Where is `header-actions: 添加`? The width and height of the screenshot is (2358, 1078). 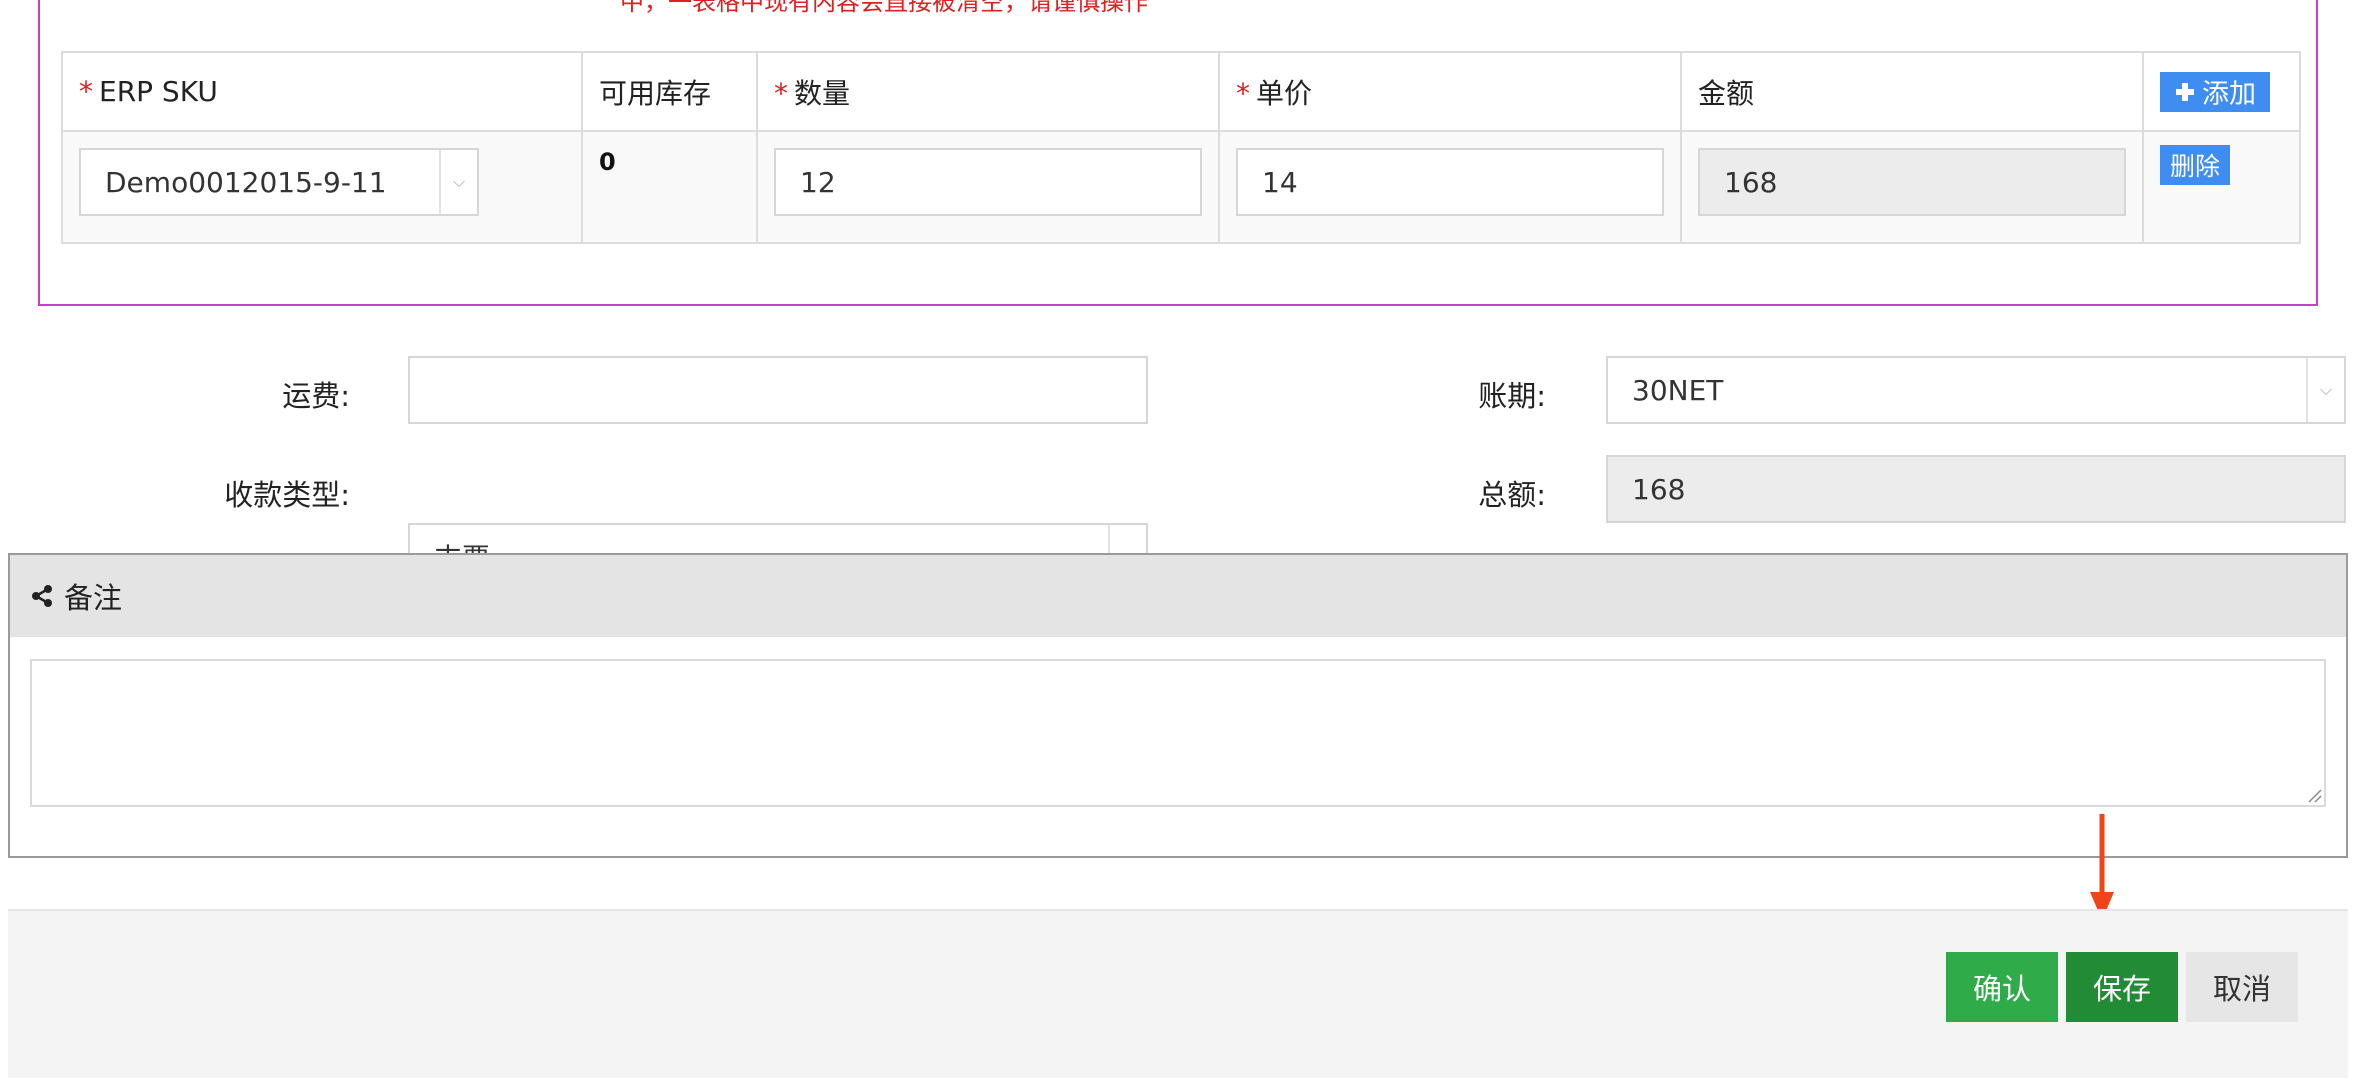 header-actions: 添加 is located at coordinates (2221, 91).